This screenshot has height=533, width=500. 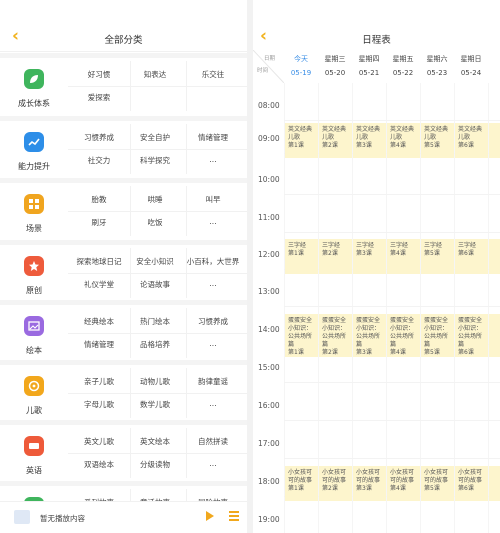 I want to click on subcategory-item: 小百科，大世界, so click(x=213, y=261).